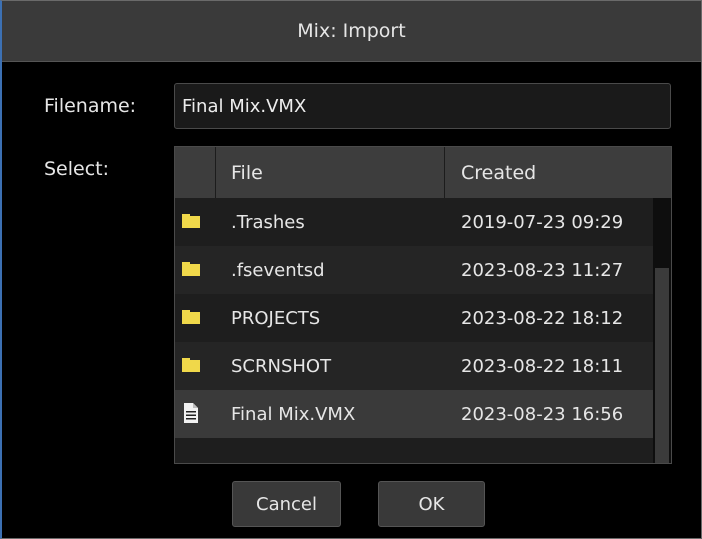 Image resolution: width=702 pixels, height=539 pixels. I want to click on icon-column-header, so click(195, 172).